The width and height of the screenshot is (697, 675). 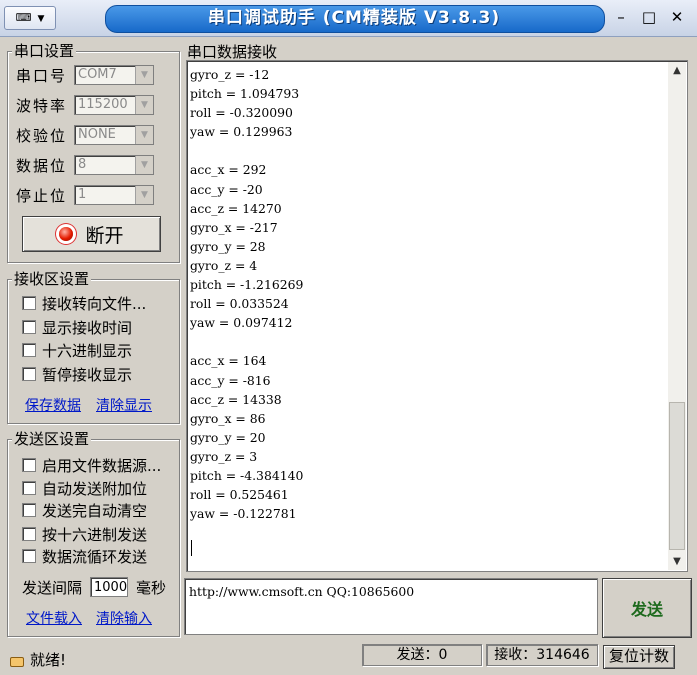 I want to click on parity-select: NONE ▼, so click(x=114, y=135).